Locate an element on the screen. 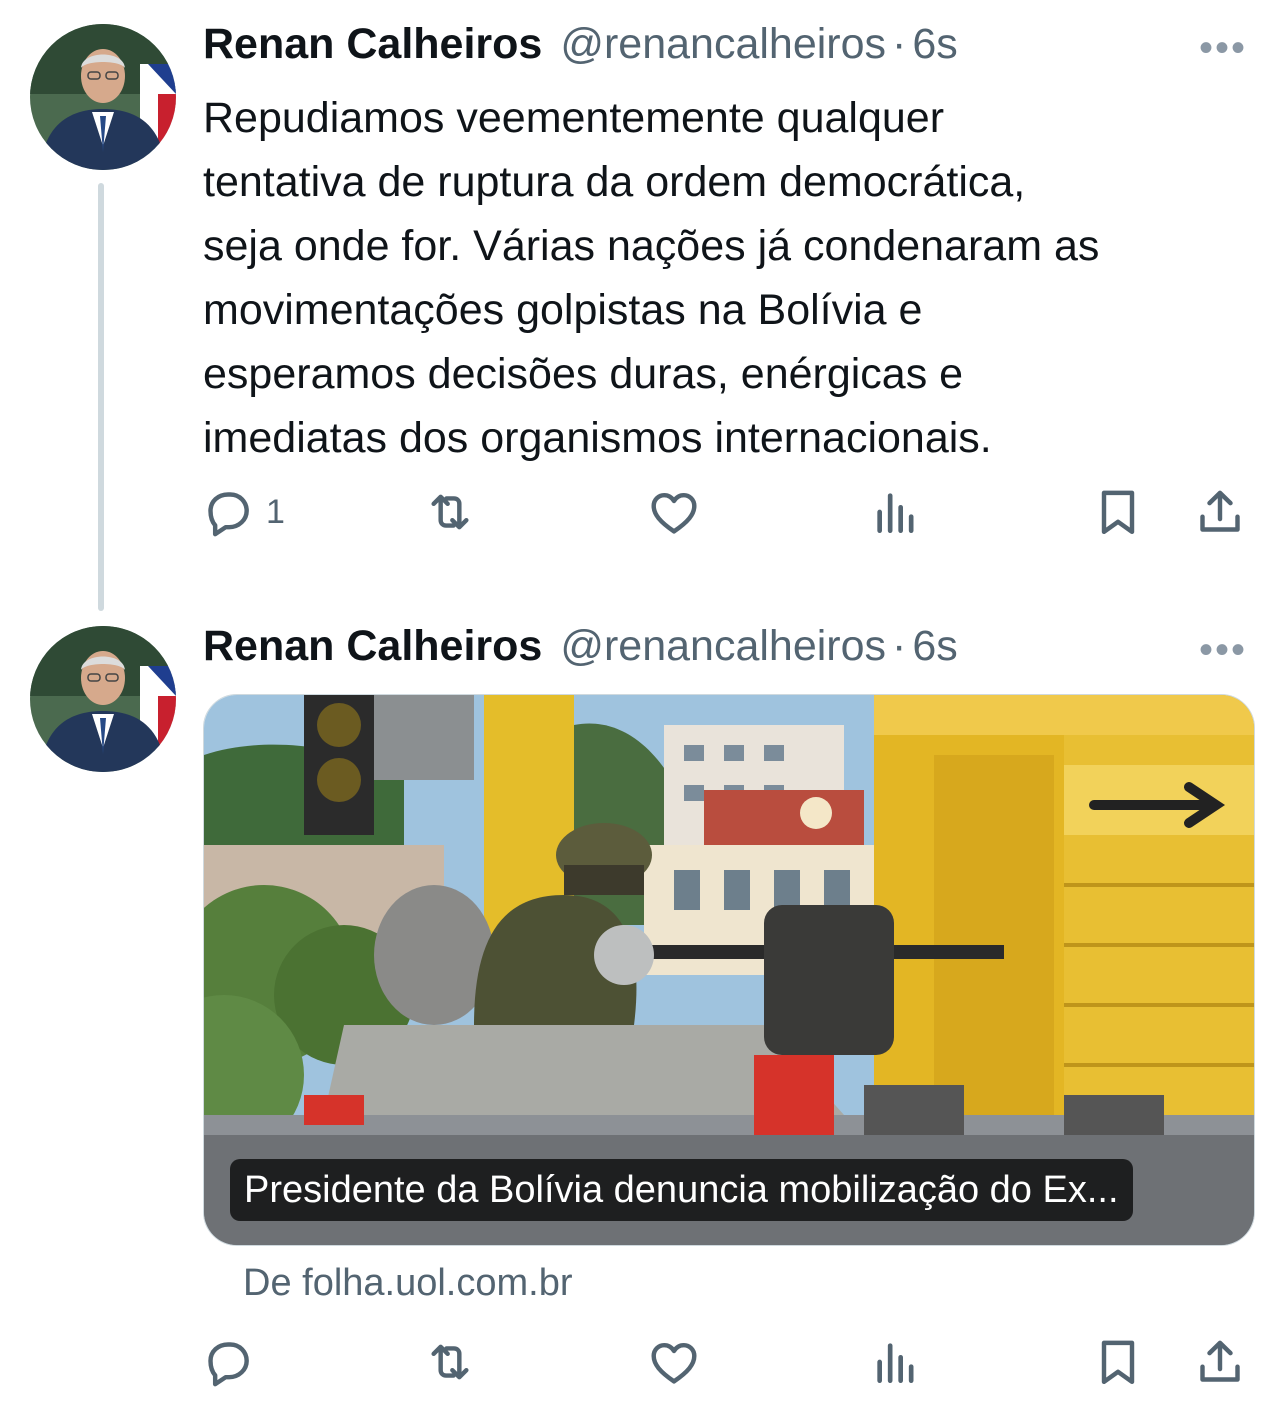 Image resolution: width=1283 pixels, height=1407 pixels. tweet-text-line: movimentações golpistas na Bolívia e is located at coordinates (563, 310).